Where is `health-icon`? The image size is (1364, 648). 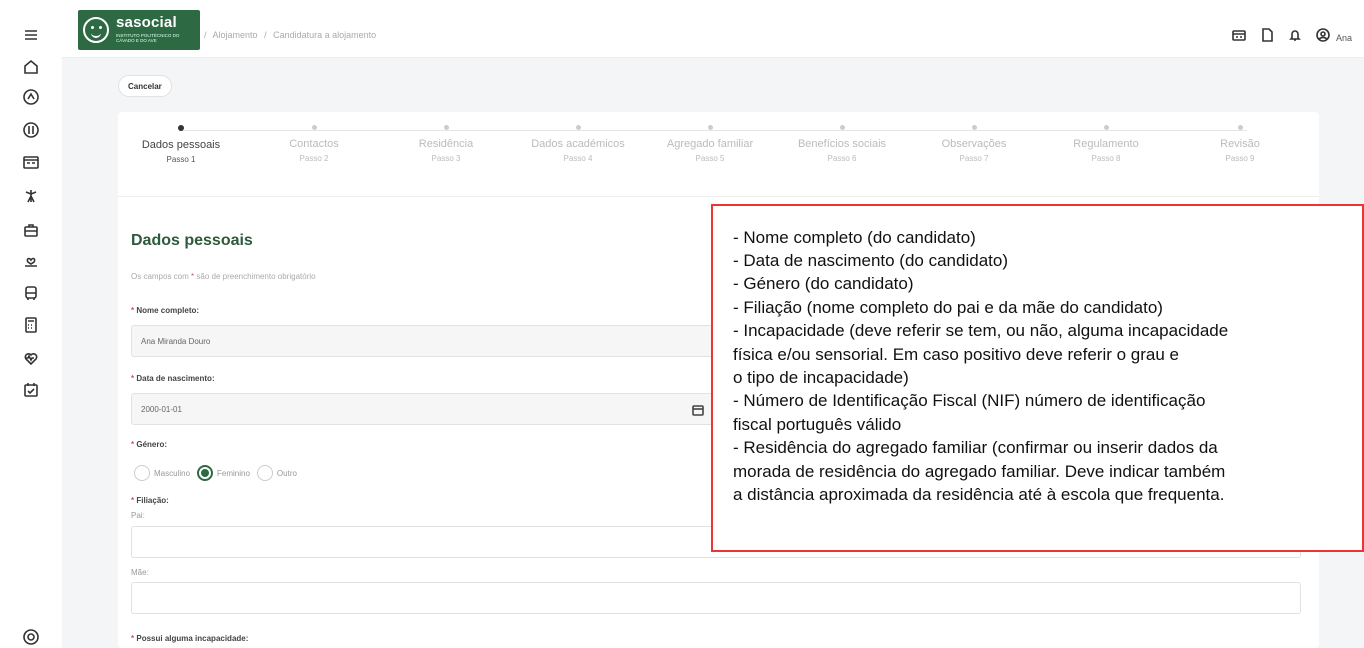 health-icon is located at coordinates (31, 358).